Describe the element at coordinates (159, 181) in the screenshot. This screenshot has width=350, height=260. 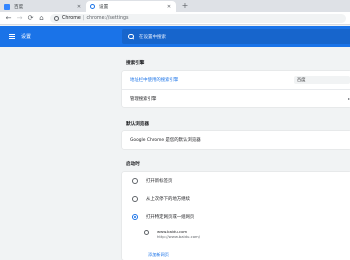
I see `startup-option-label: 打开新标签页` at that location.